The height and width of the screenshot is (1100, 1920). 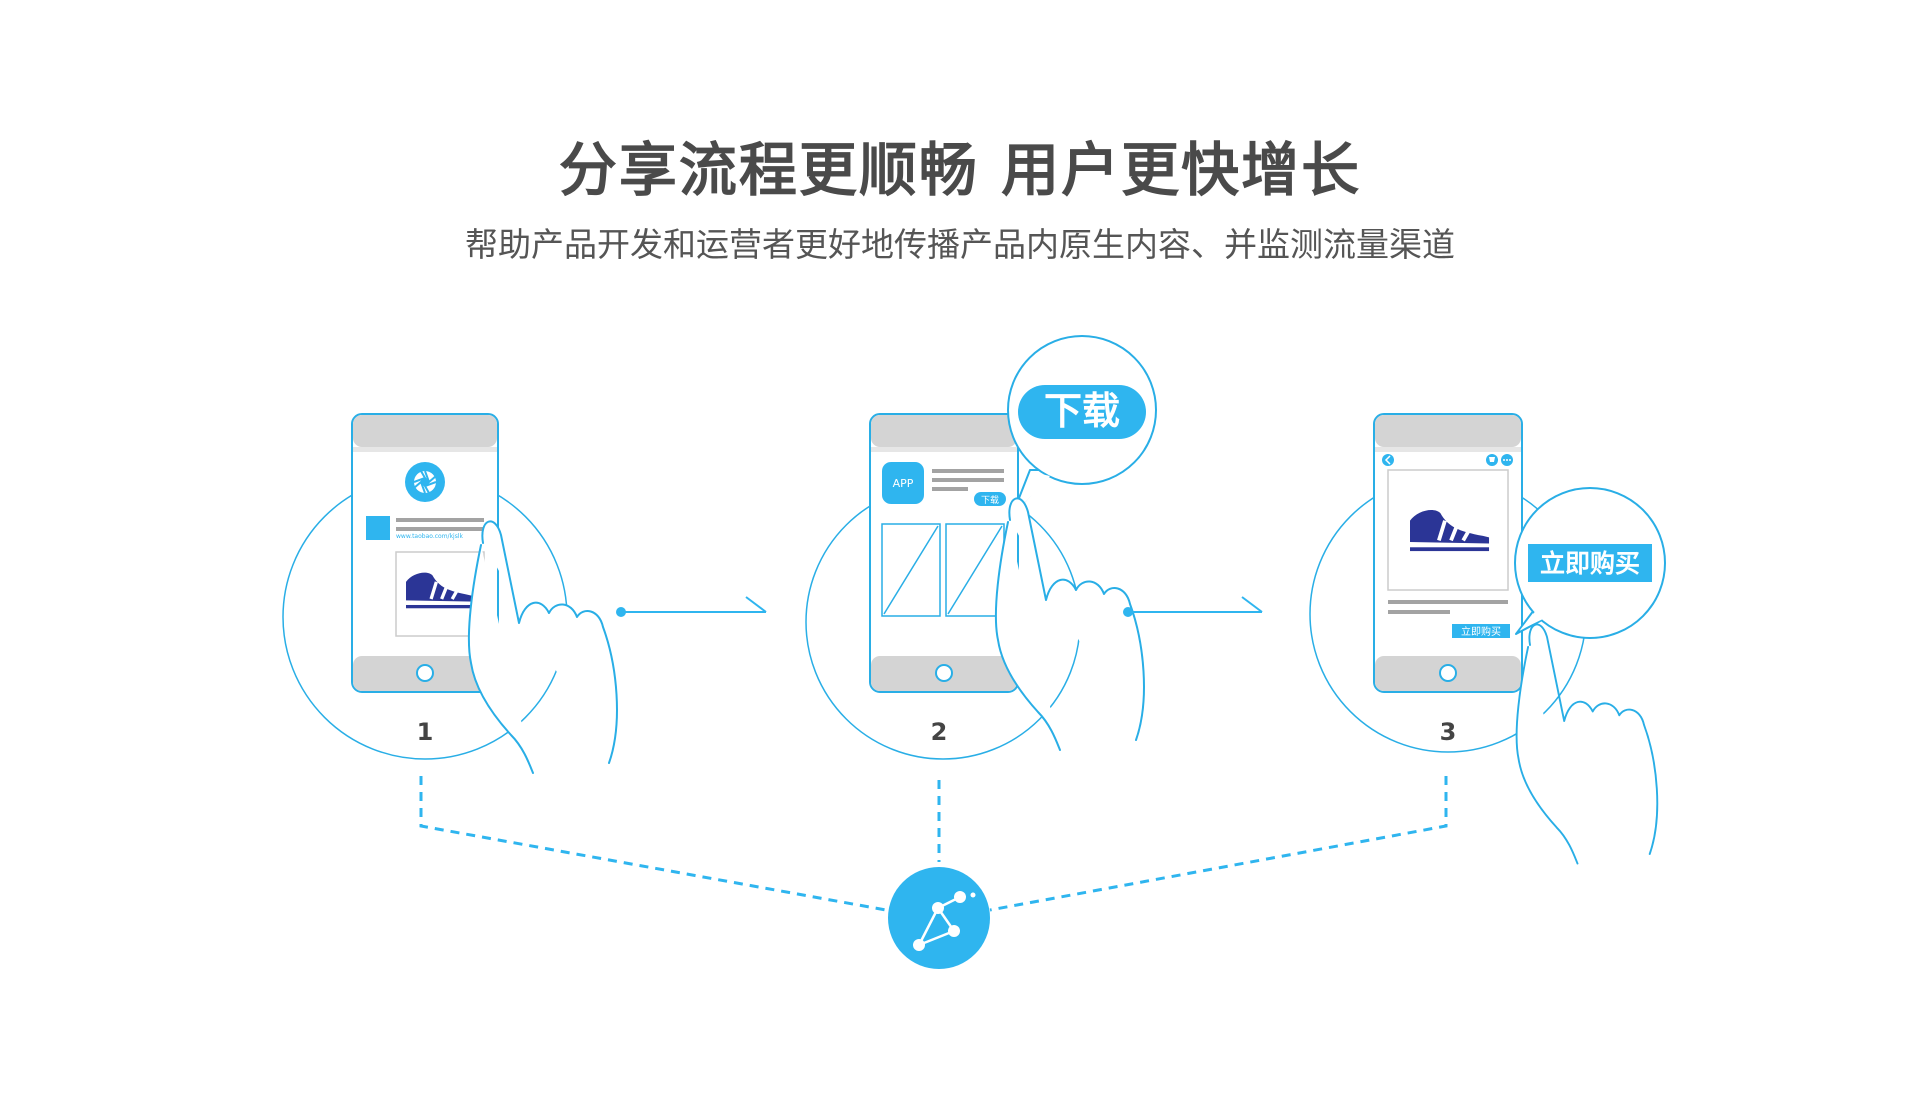 What do you see at coordinates (425, 482) in the screenshot?
I see `aperture-icon` at bounding box center [425, 482].